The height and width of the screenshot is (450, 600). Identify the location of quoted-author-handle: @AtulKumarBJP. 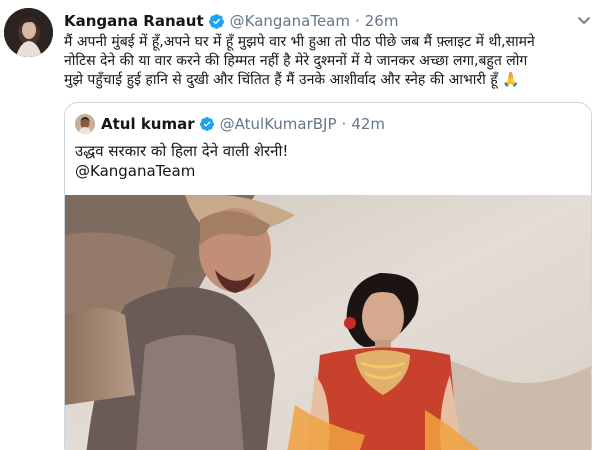
(278, 124).